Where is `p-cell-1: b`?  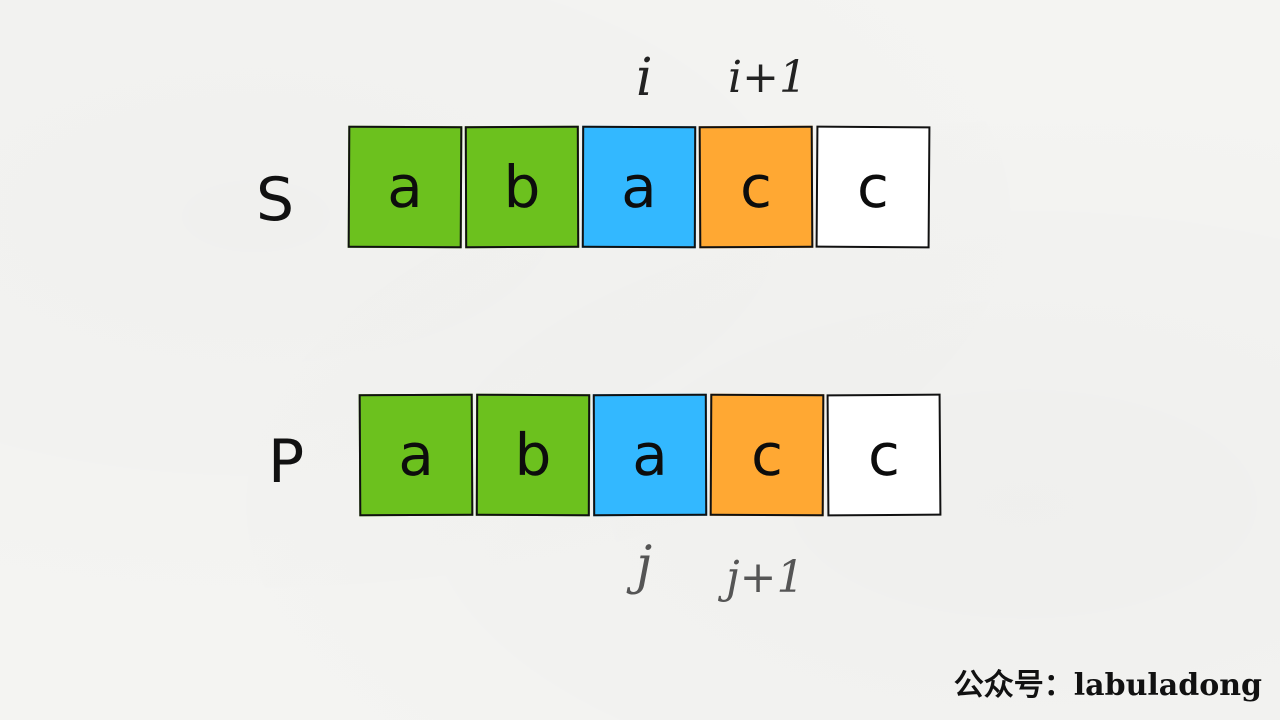 p-cell-1: b is located at coordinates (533, 455).